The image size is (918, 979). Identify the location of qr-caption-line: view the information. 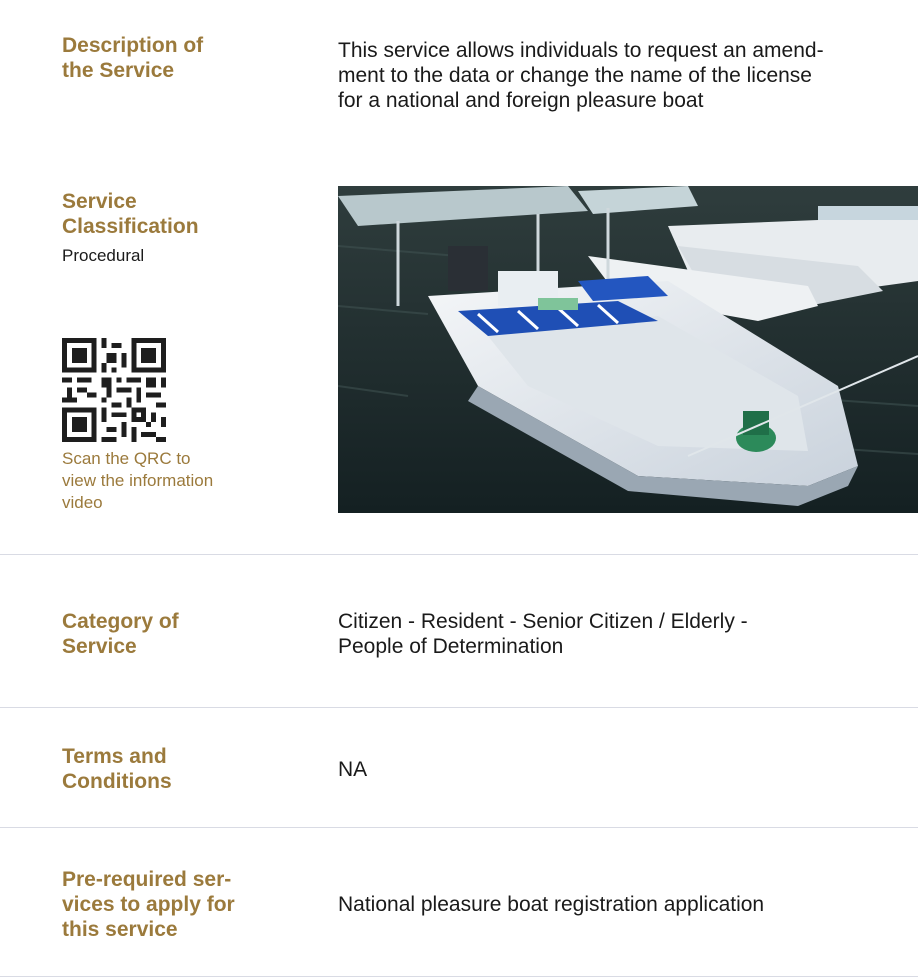
(138, 480).